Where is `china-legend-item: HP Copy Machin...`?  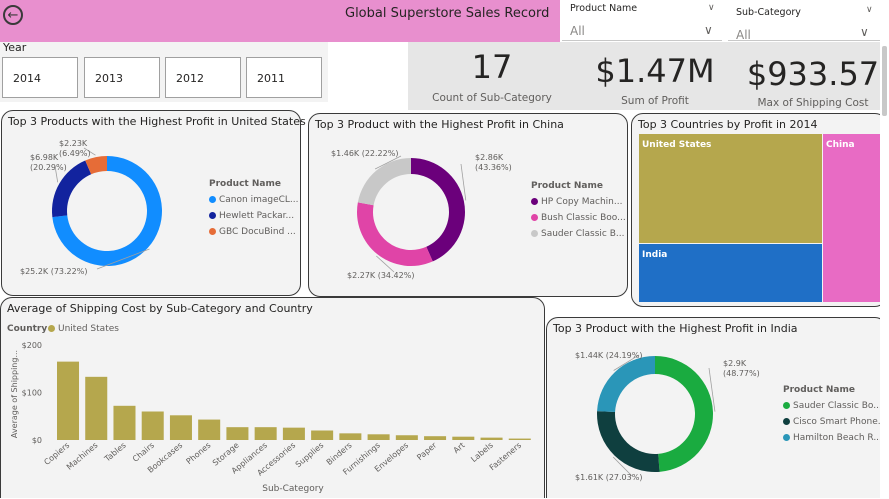 china-legend-item: HP Copy Machin... is located at coordinates (576, 202).